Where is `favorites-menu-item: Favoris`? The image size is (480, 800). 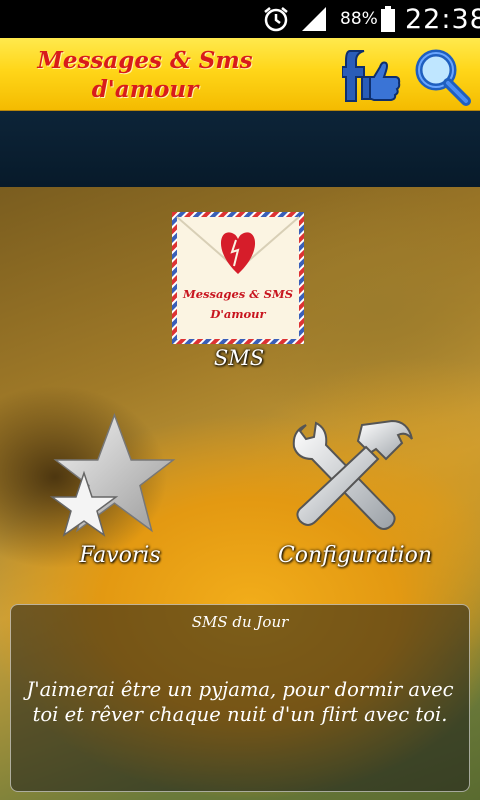
favorites-menu-item: Favoris is located at coordinates (120, 494).